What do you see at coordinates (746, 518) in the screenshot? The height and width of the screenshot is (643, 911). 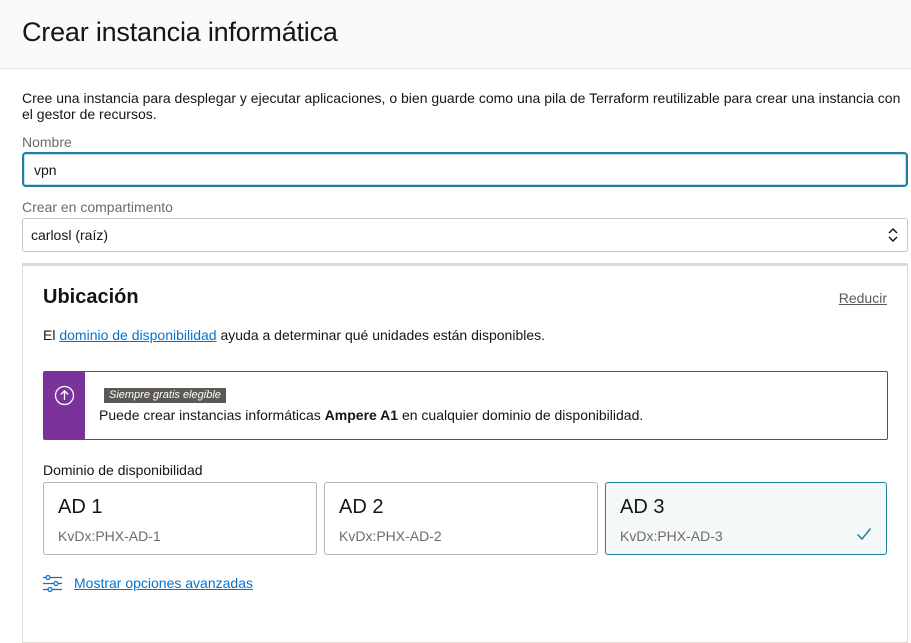 I see `ad-tile-3: AD 3 KvDx:PHX-AD-3` at bounding box center [746, 518].